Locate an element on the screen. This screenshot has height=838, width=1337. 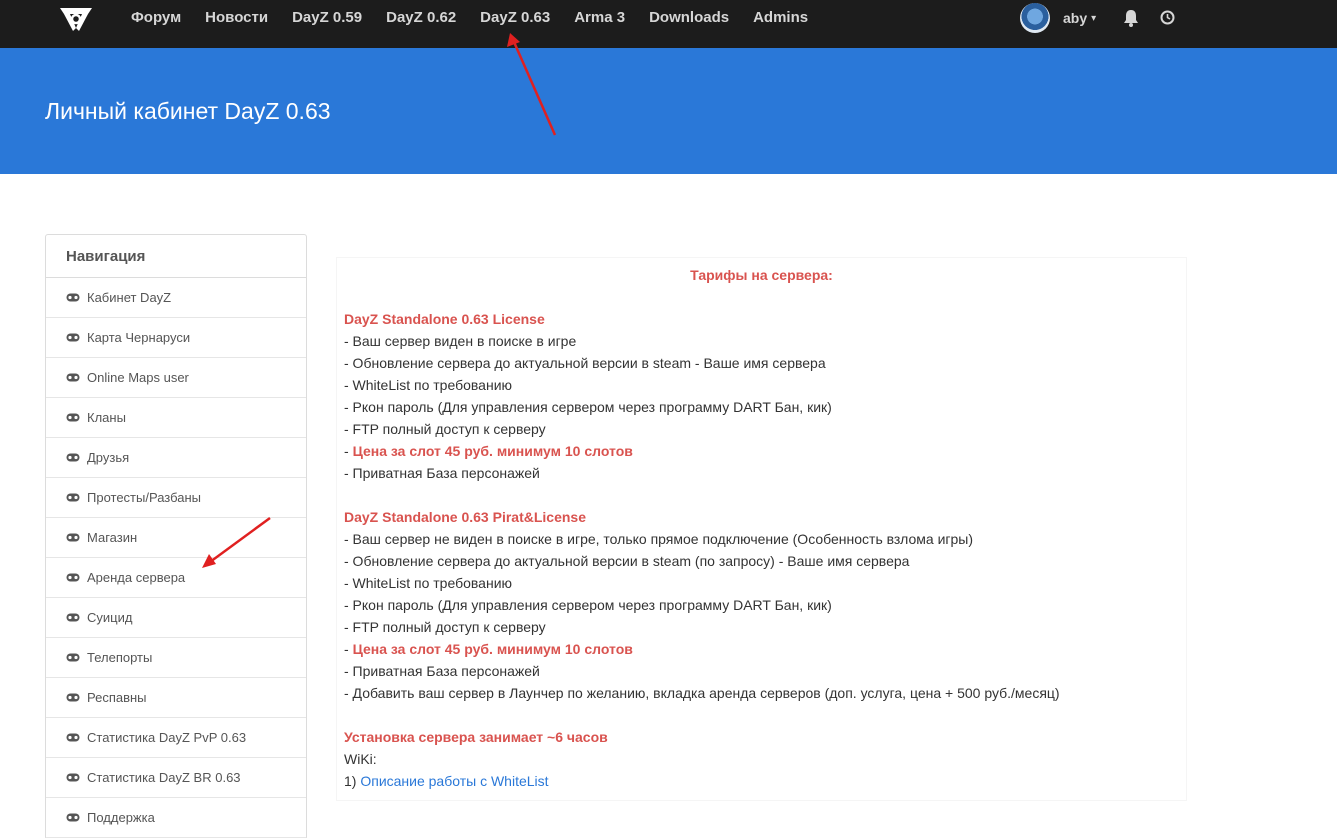
wiki-item: 1) Описание работы с WhiteList is located at coordinates (446, 781).